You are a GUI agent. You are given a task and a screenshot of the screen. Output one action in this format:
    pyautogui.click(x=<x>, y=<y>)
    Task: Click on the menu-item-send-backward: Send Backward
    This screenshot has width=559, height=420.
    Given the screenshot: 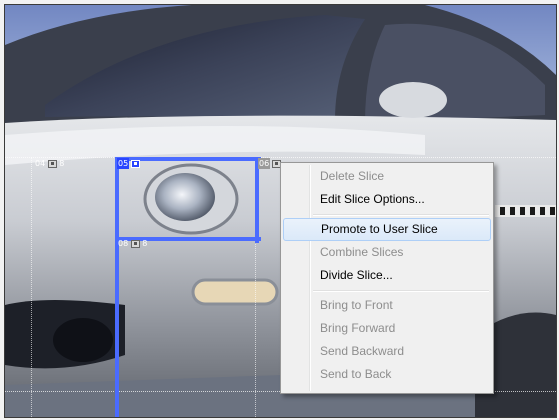 What is the action you would take?
    pyautogui.click(x=387, y=351)
    